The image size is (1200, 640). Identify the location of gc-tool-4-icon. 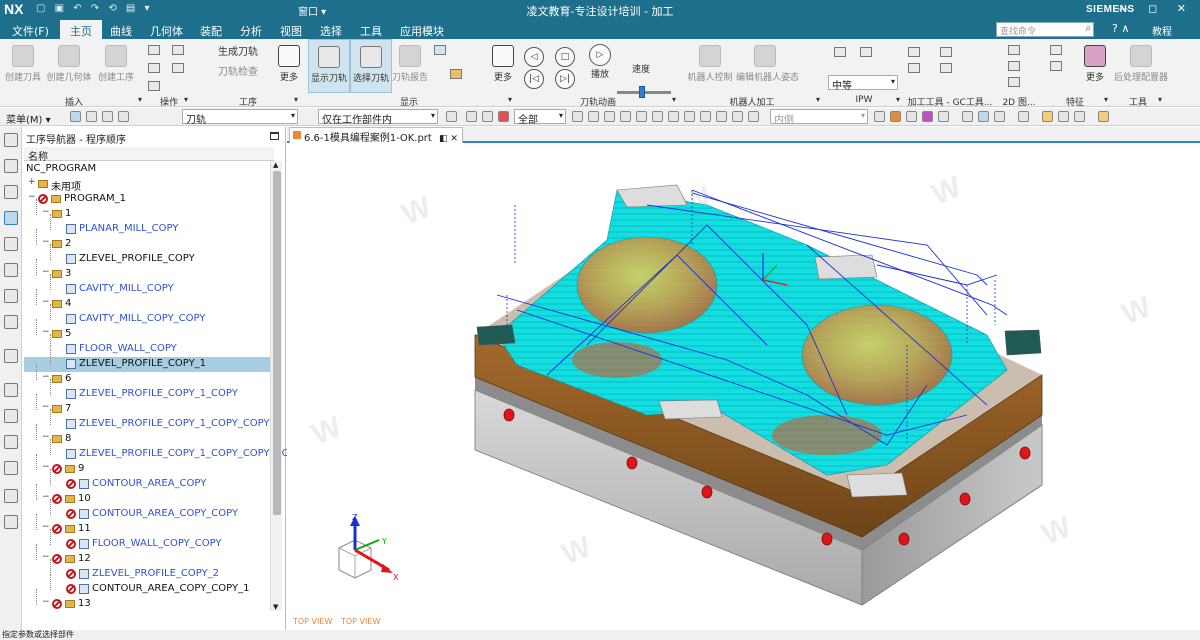
(946, 68).